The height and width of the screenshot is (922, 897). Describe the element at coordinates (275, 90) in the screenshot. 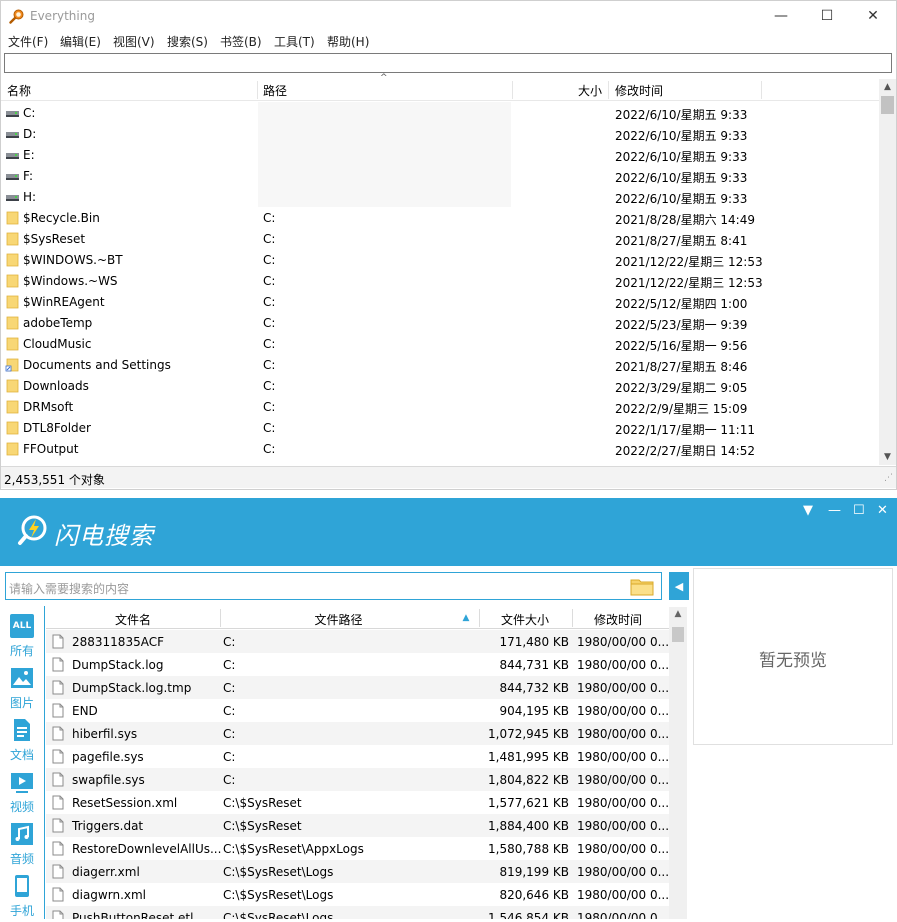

I see `column-path: 路径` at that location.